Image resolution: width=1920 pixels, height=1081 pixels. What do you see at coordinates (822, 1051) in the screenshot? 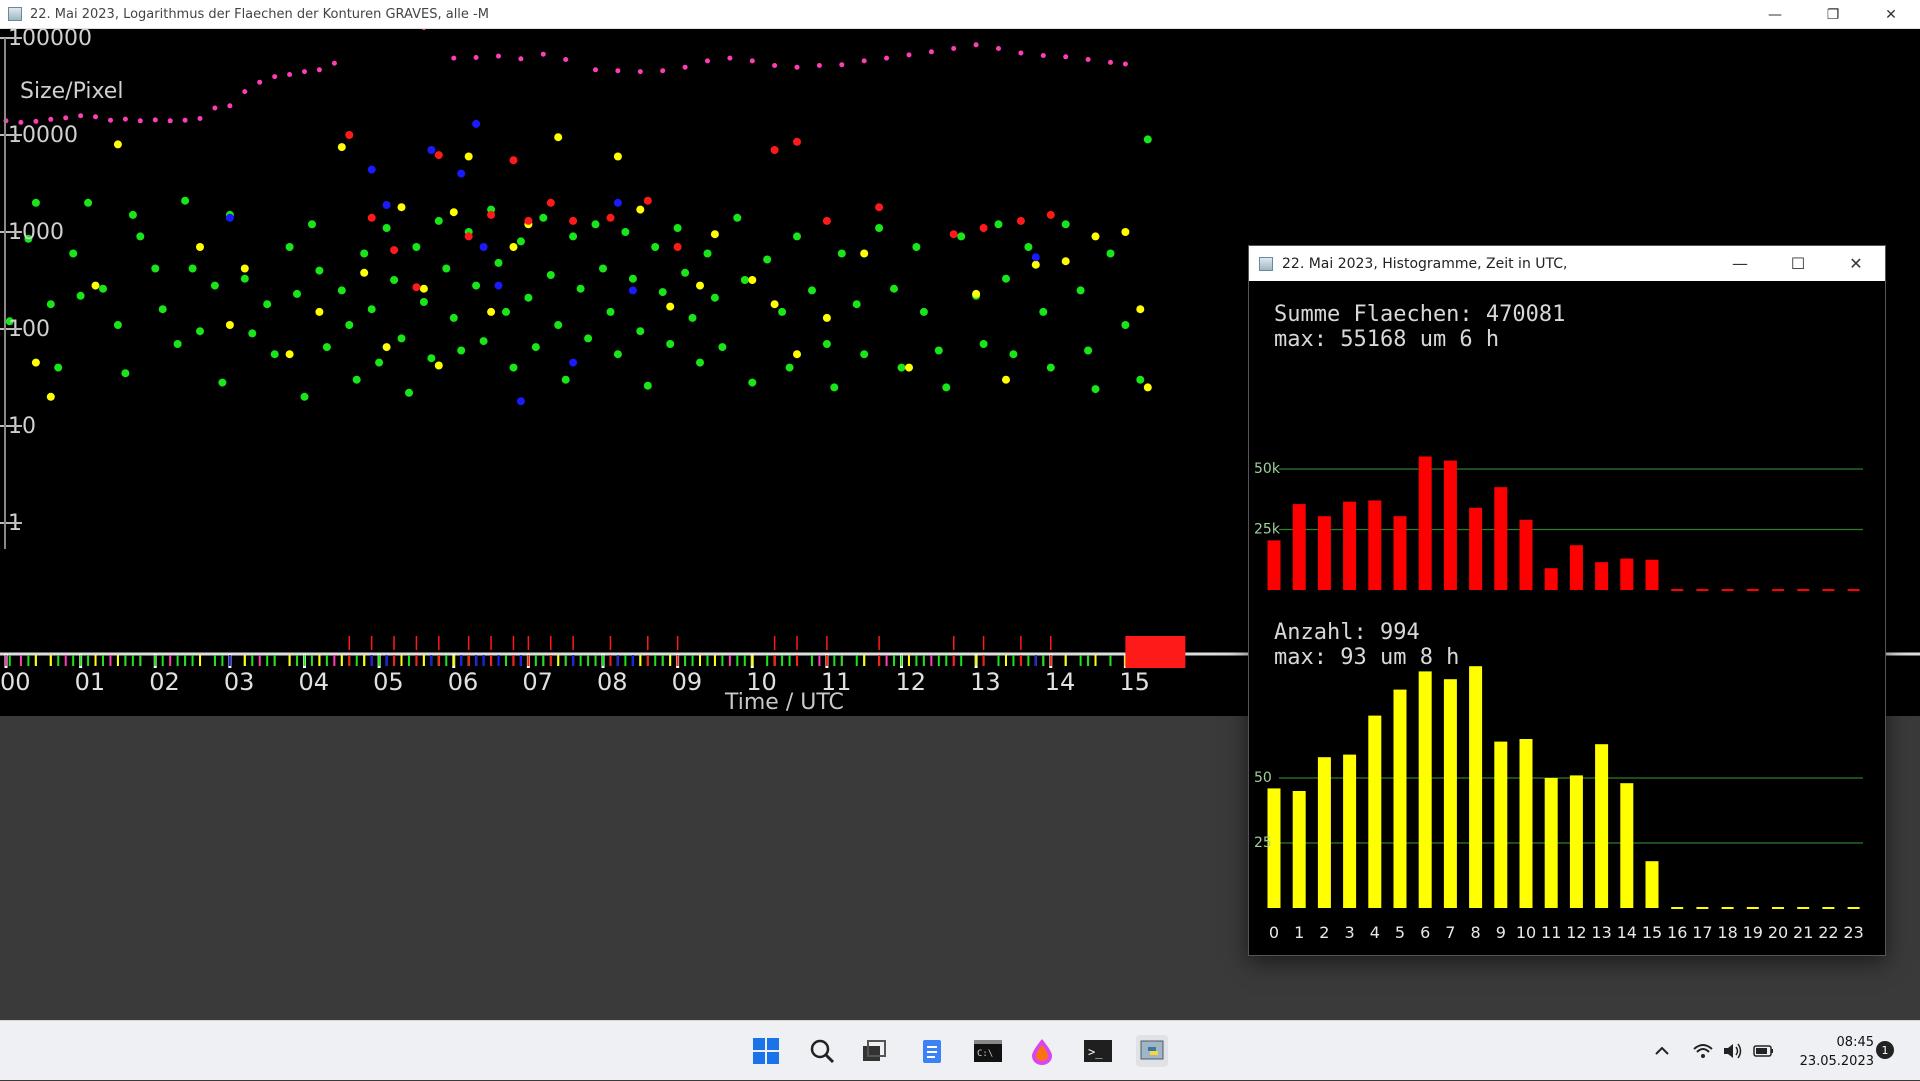
I see `search-icon` at bounding box center [822, 1051].